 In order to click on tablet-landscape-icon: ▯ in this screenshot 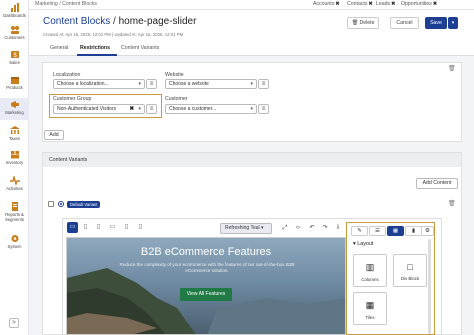, I will do `click(85, 227)`.